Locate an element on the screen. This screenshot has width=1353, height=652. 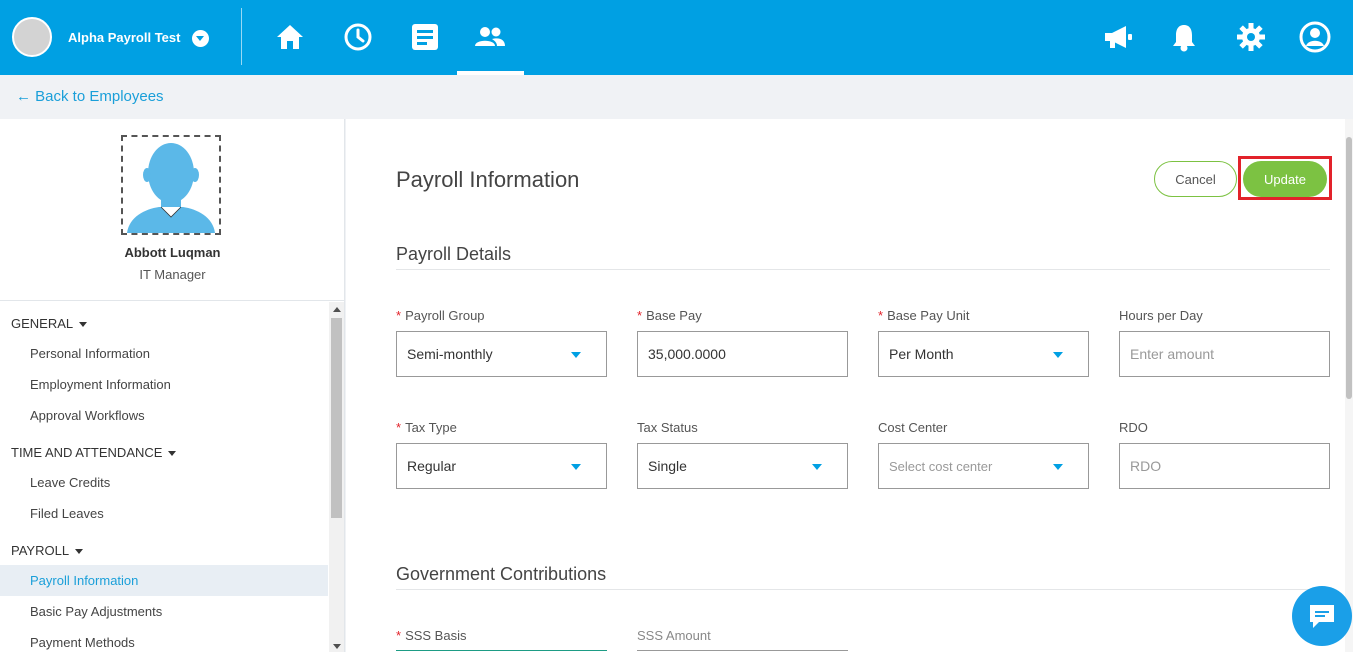
chat-support-button is located at coordinates (1322, 616).